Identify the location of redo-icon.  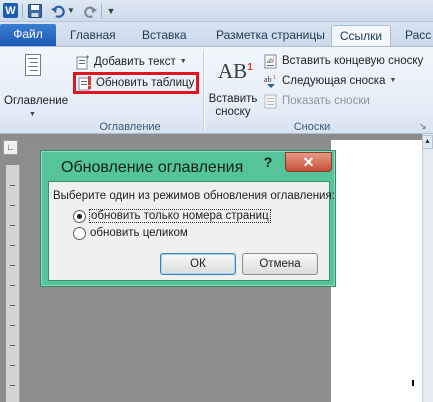
(90, 11).